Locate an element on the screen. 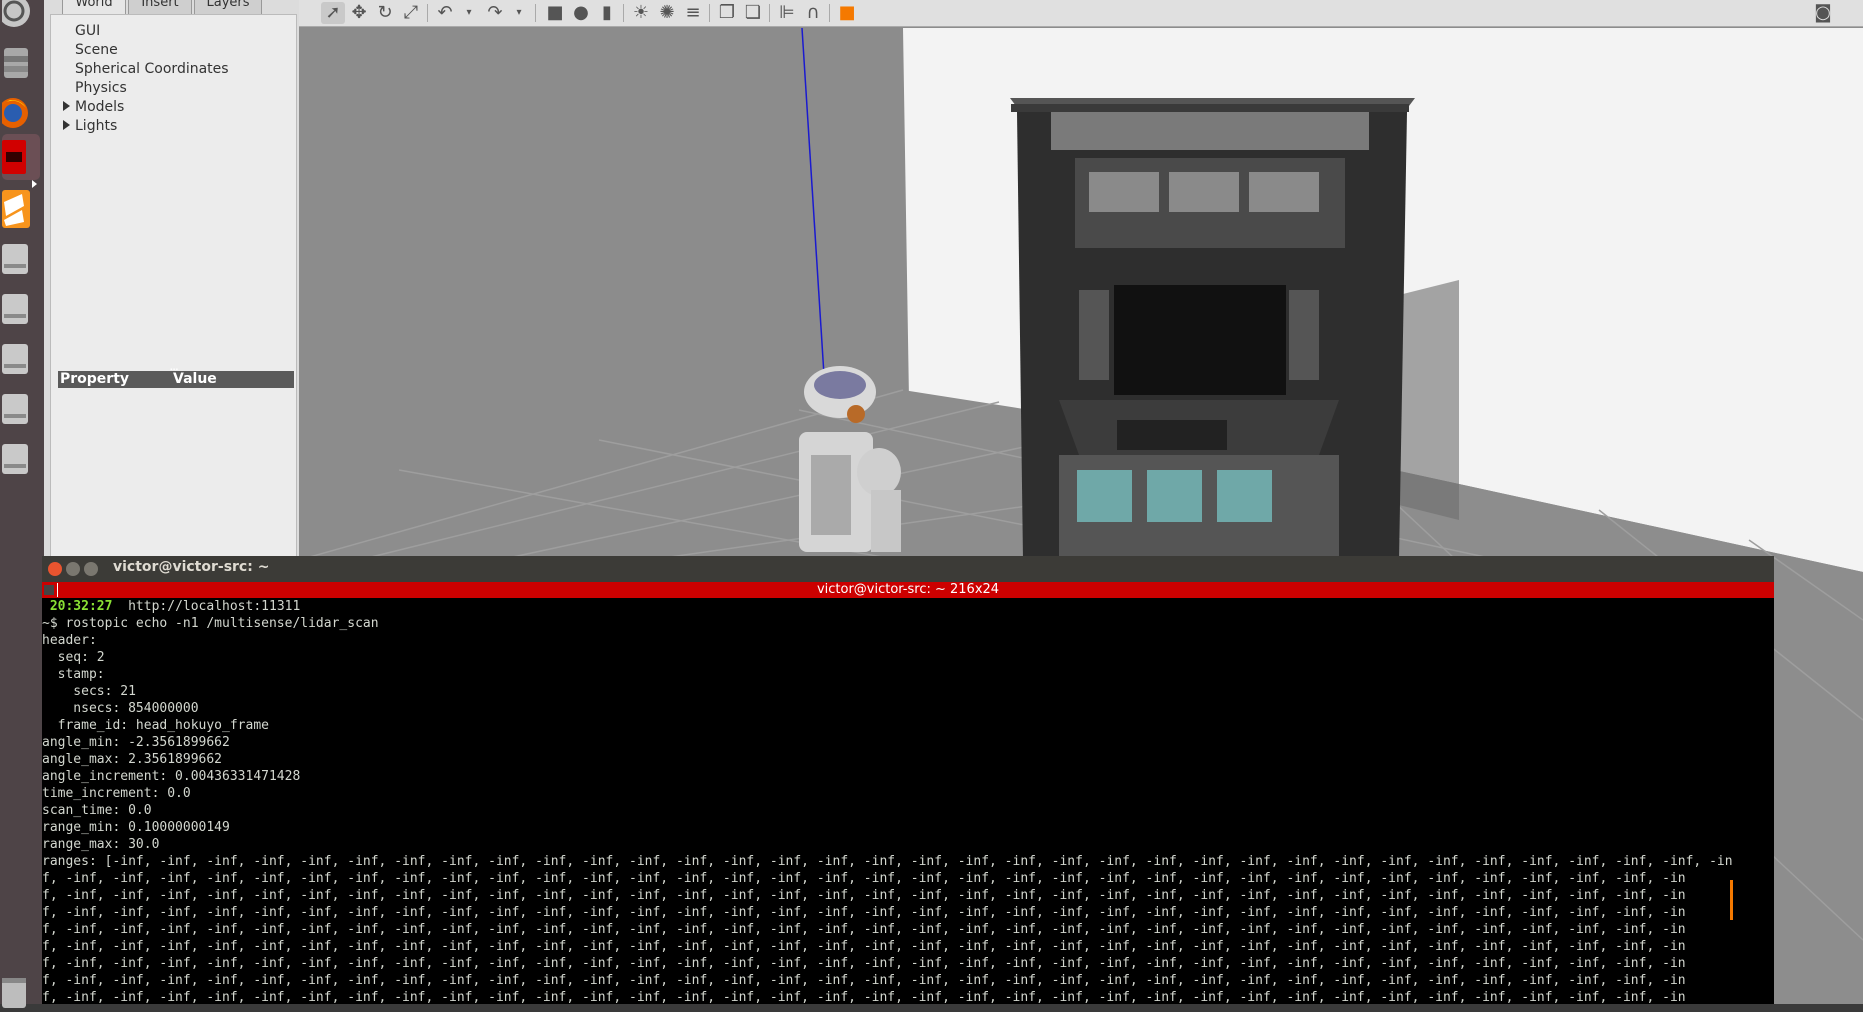 This screenshot has width=1863, height=1012. minimize-icon is located at coordinates (73, 569).